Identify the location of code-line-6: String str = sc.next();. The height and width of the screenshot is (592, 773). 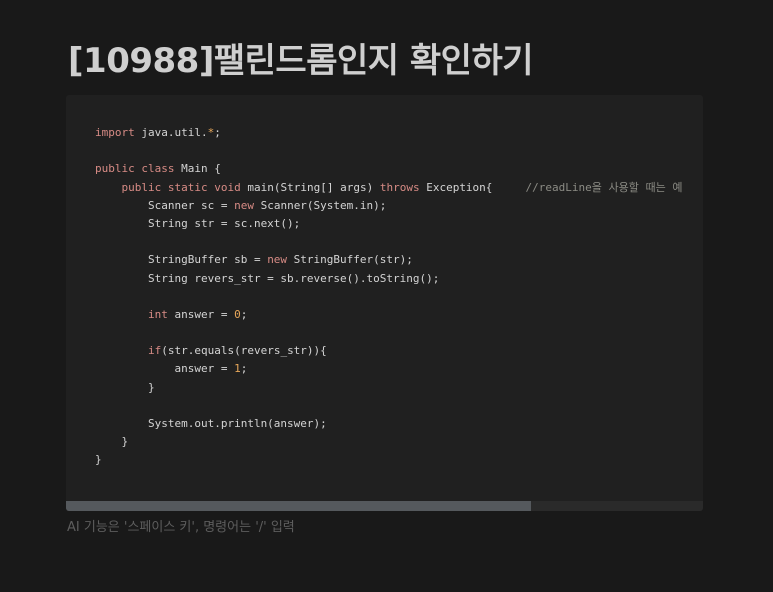
(198, 223).